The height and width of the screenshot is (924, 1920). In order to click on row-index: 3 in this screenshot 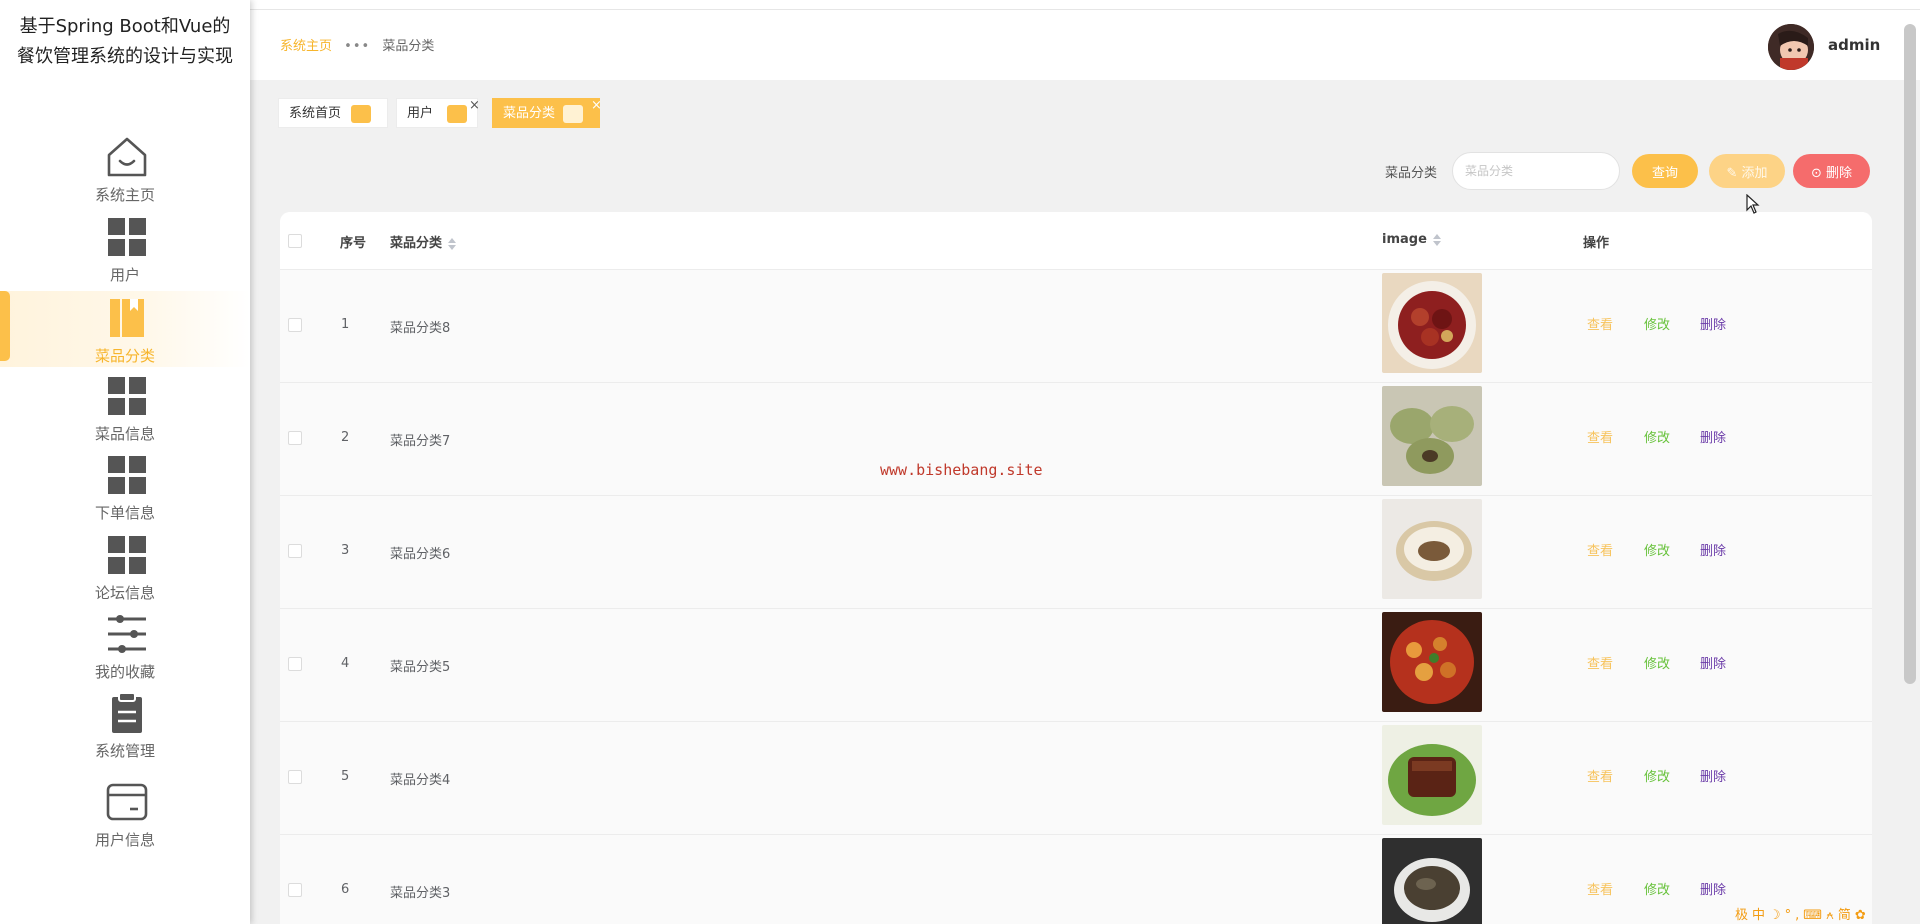, I will do `click(345, 550)`.